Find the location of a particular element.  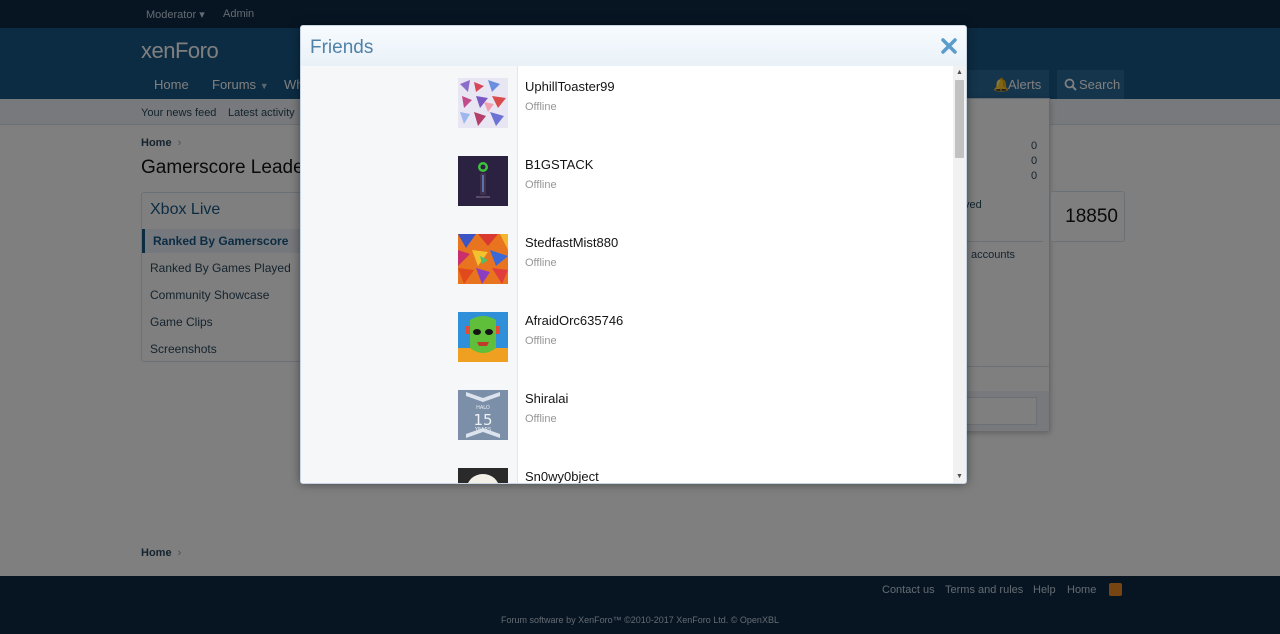

friend-name: Sn0wy0bject is located at coordinates (562, 476).